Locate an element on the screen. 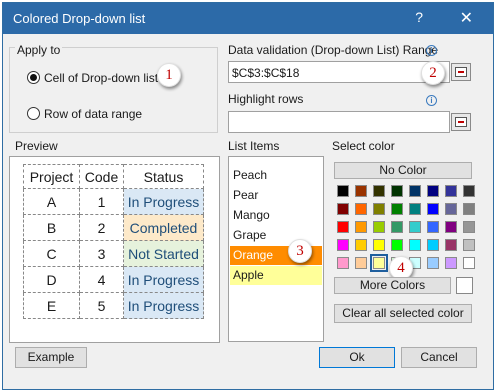 The width and height of the screenshot is (496, 392). preview-cell-code: 5 is located at coordinates (101, 305).